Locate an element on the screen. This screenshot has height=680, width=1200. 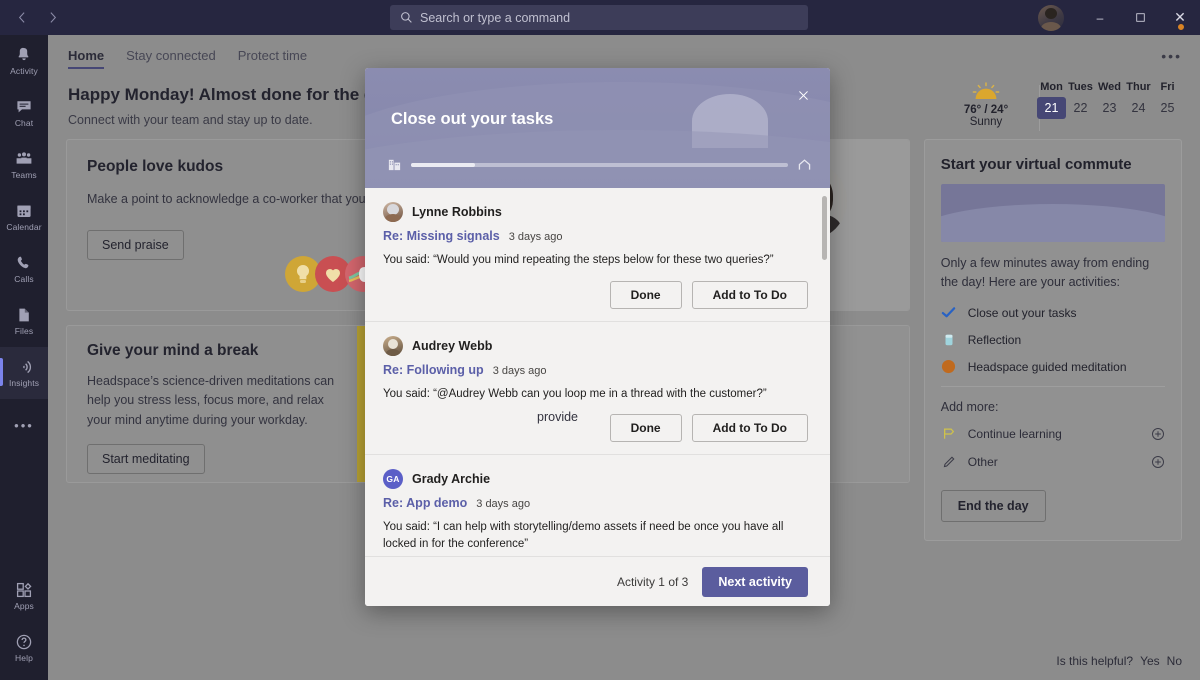
progress-bar is located at coordinates (599, 164).